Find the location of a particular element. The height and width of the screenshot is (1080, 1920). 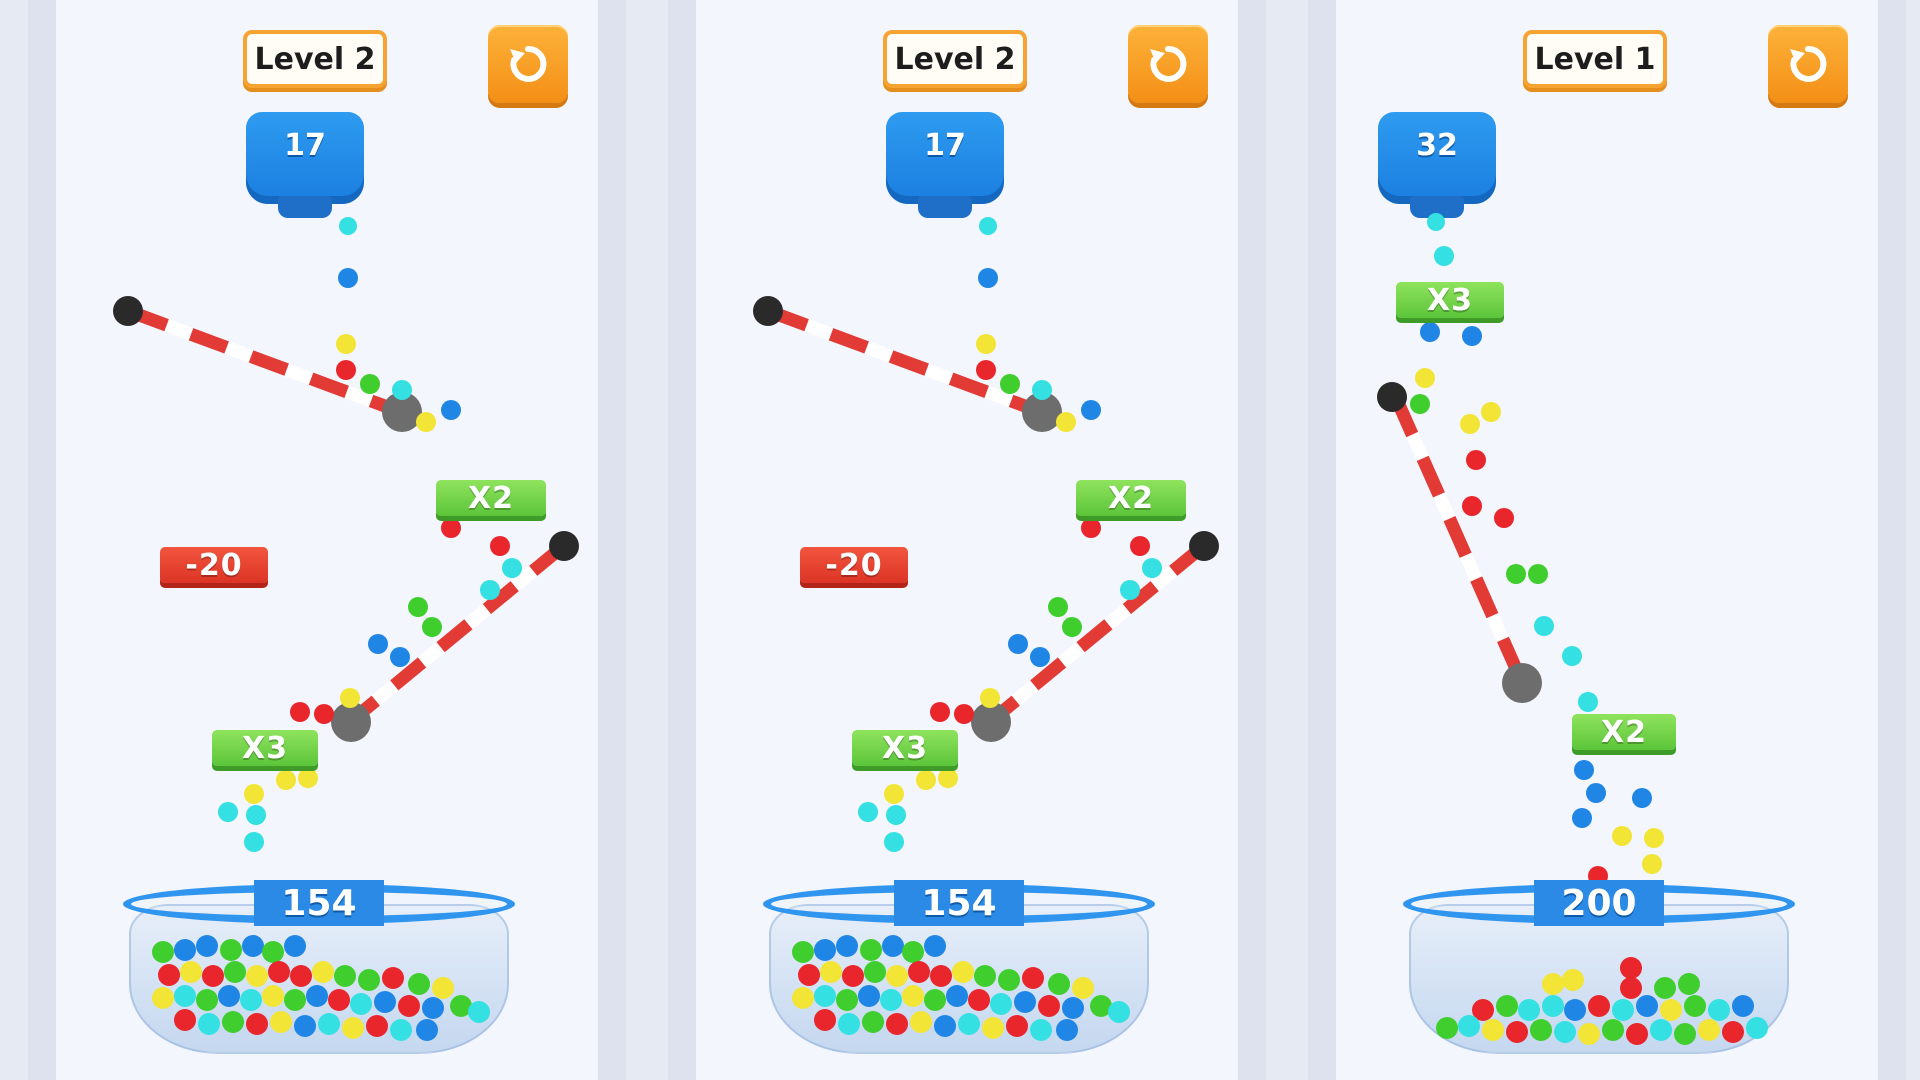

collector-basket: 200 is located at coordinates (1599, 970).